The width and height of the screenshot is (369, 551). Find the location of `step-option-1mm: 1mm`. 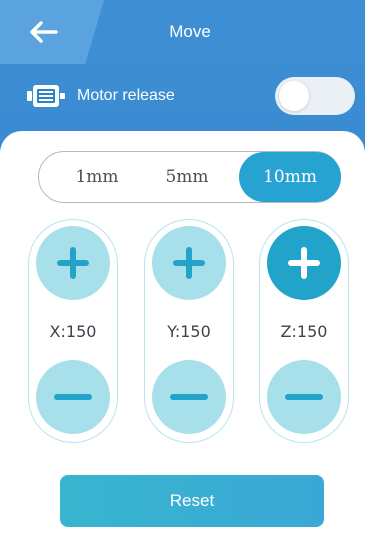

step-option-1mm: 1mm is located at coordinates (97, 177).